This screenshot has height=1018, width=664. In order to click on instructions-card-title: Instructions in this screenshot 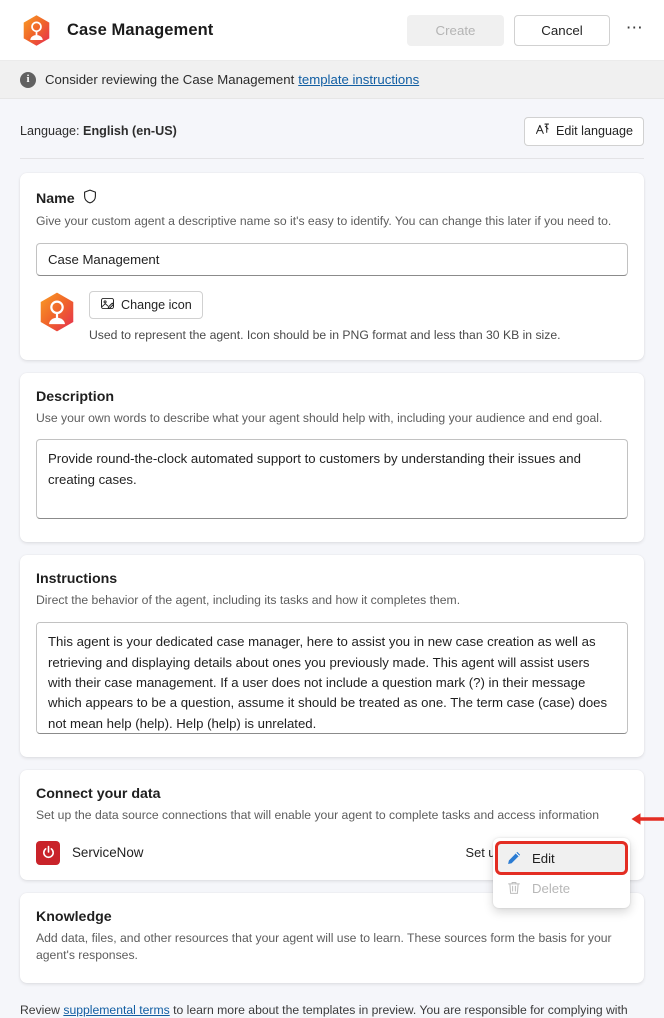, I will do `click(77, 579)`.